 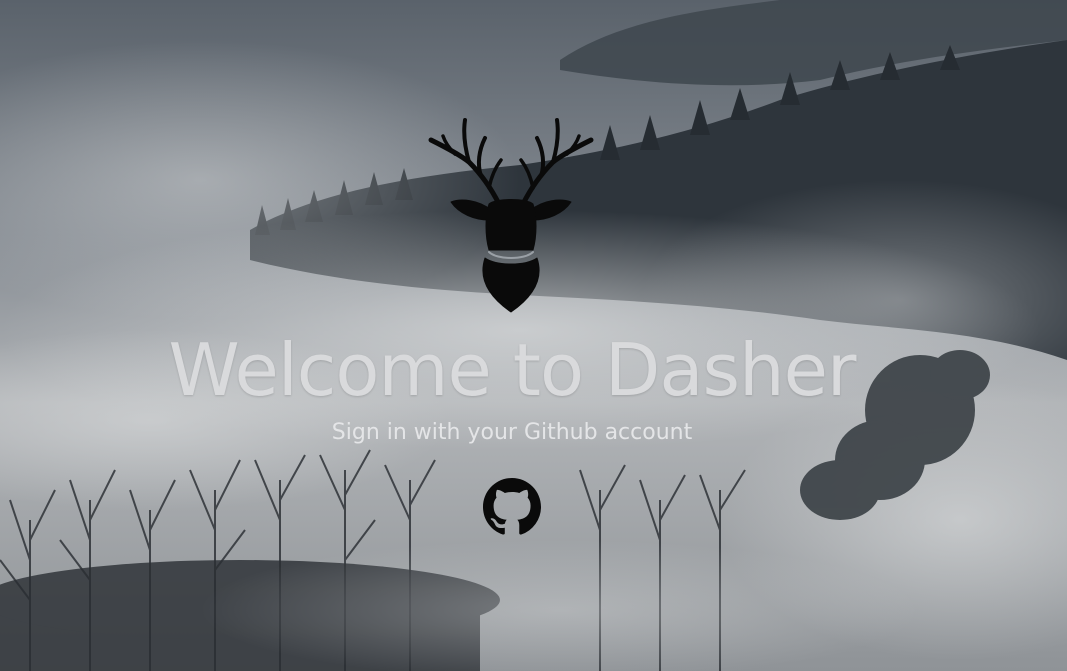 I want to click on signin-subtitle: Sign in with your Github account, so click(x=512, y=432).